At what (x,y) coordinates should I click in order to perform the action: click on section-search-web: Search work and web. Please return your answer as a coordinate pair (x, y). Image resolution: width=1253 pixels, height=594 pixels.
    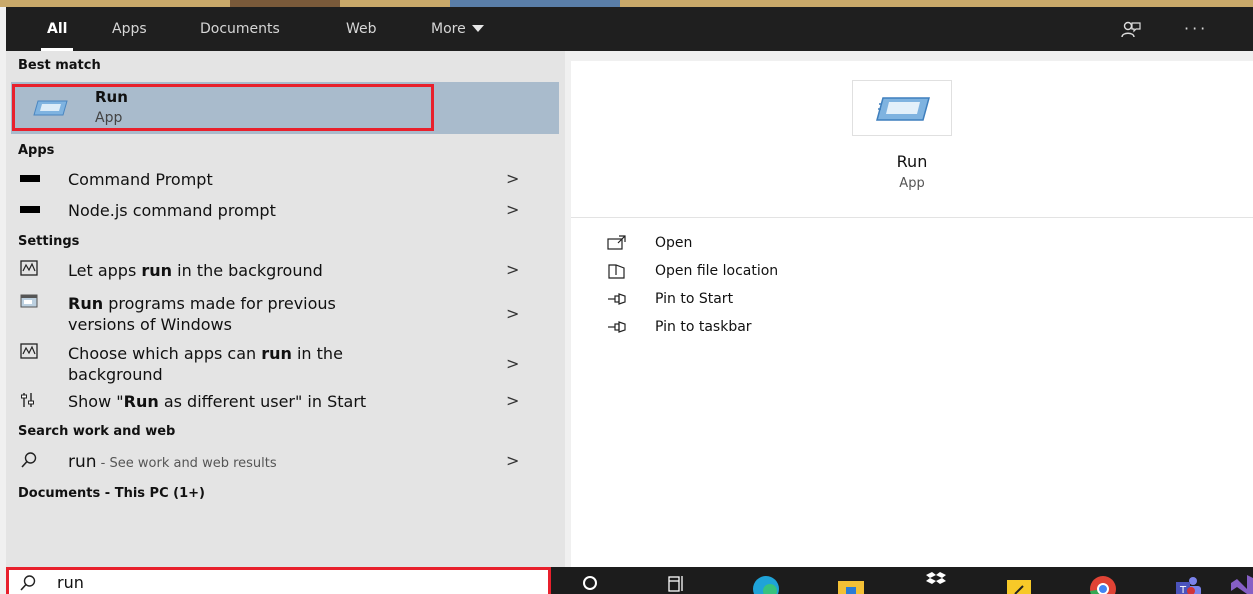
    Looking at the image, I should click on (97, 431).